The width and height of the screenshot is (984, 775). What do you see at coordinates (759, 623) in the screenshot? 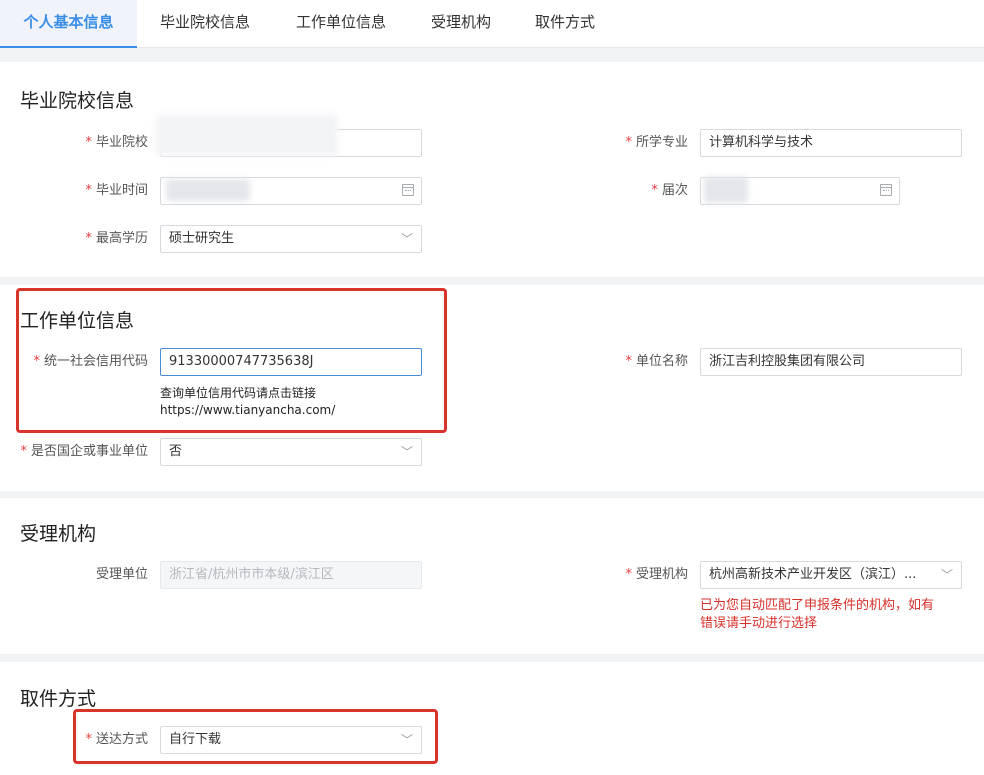
I see `auto-match-warning-line2: 错误请手动进行选择` at bounding box center [759, 623].